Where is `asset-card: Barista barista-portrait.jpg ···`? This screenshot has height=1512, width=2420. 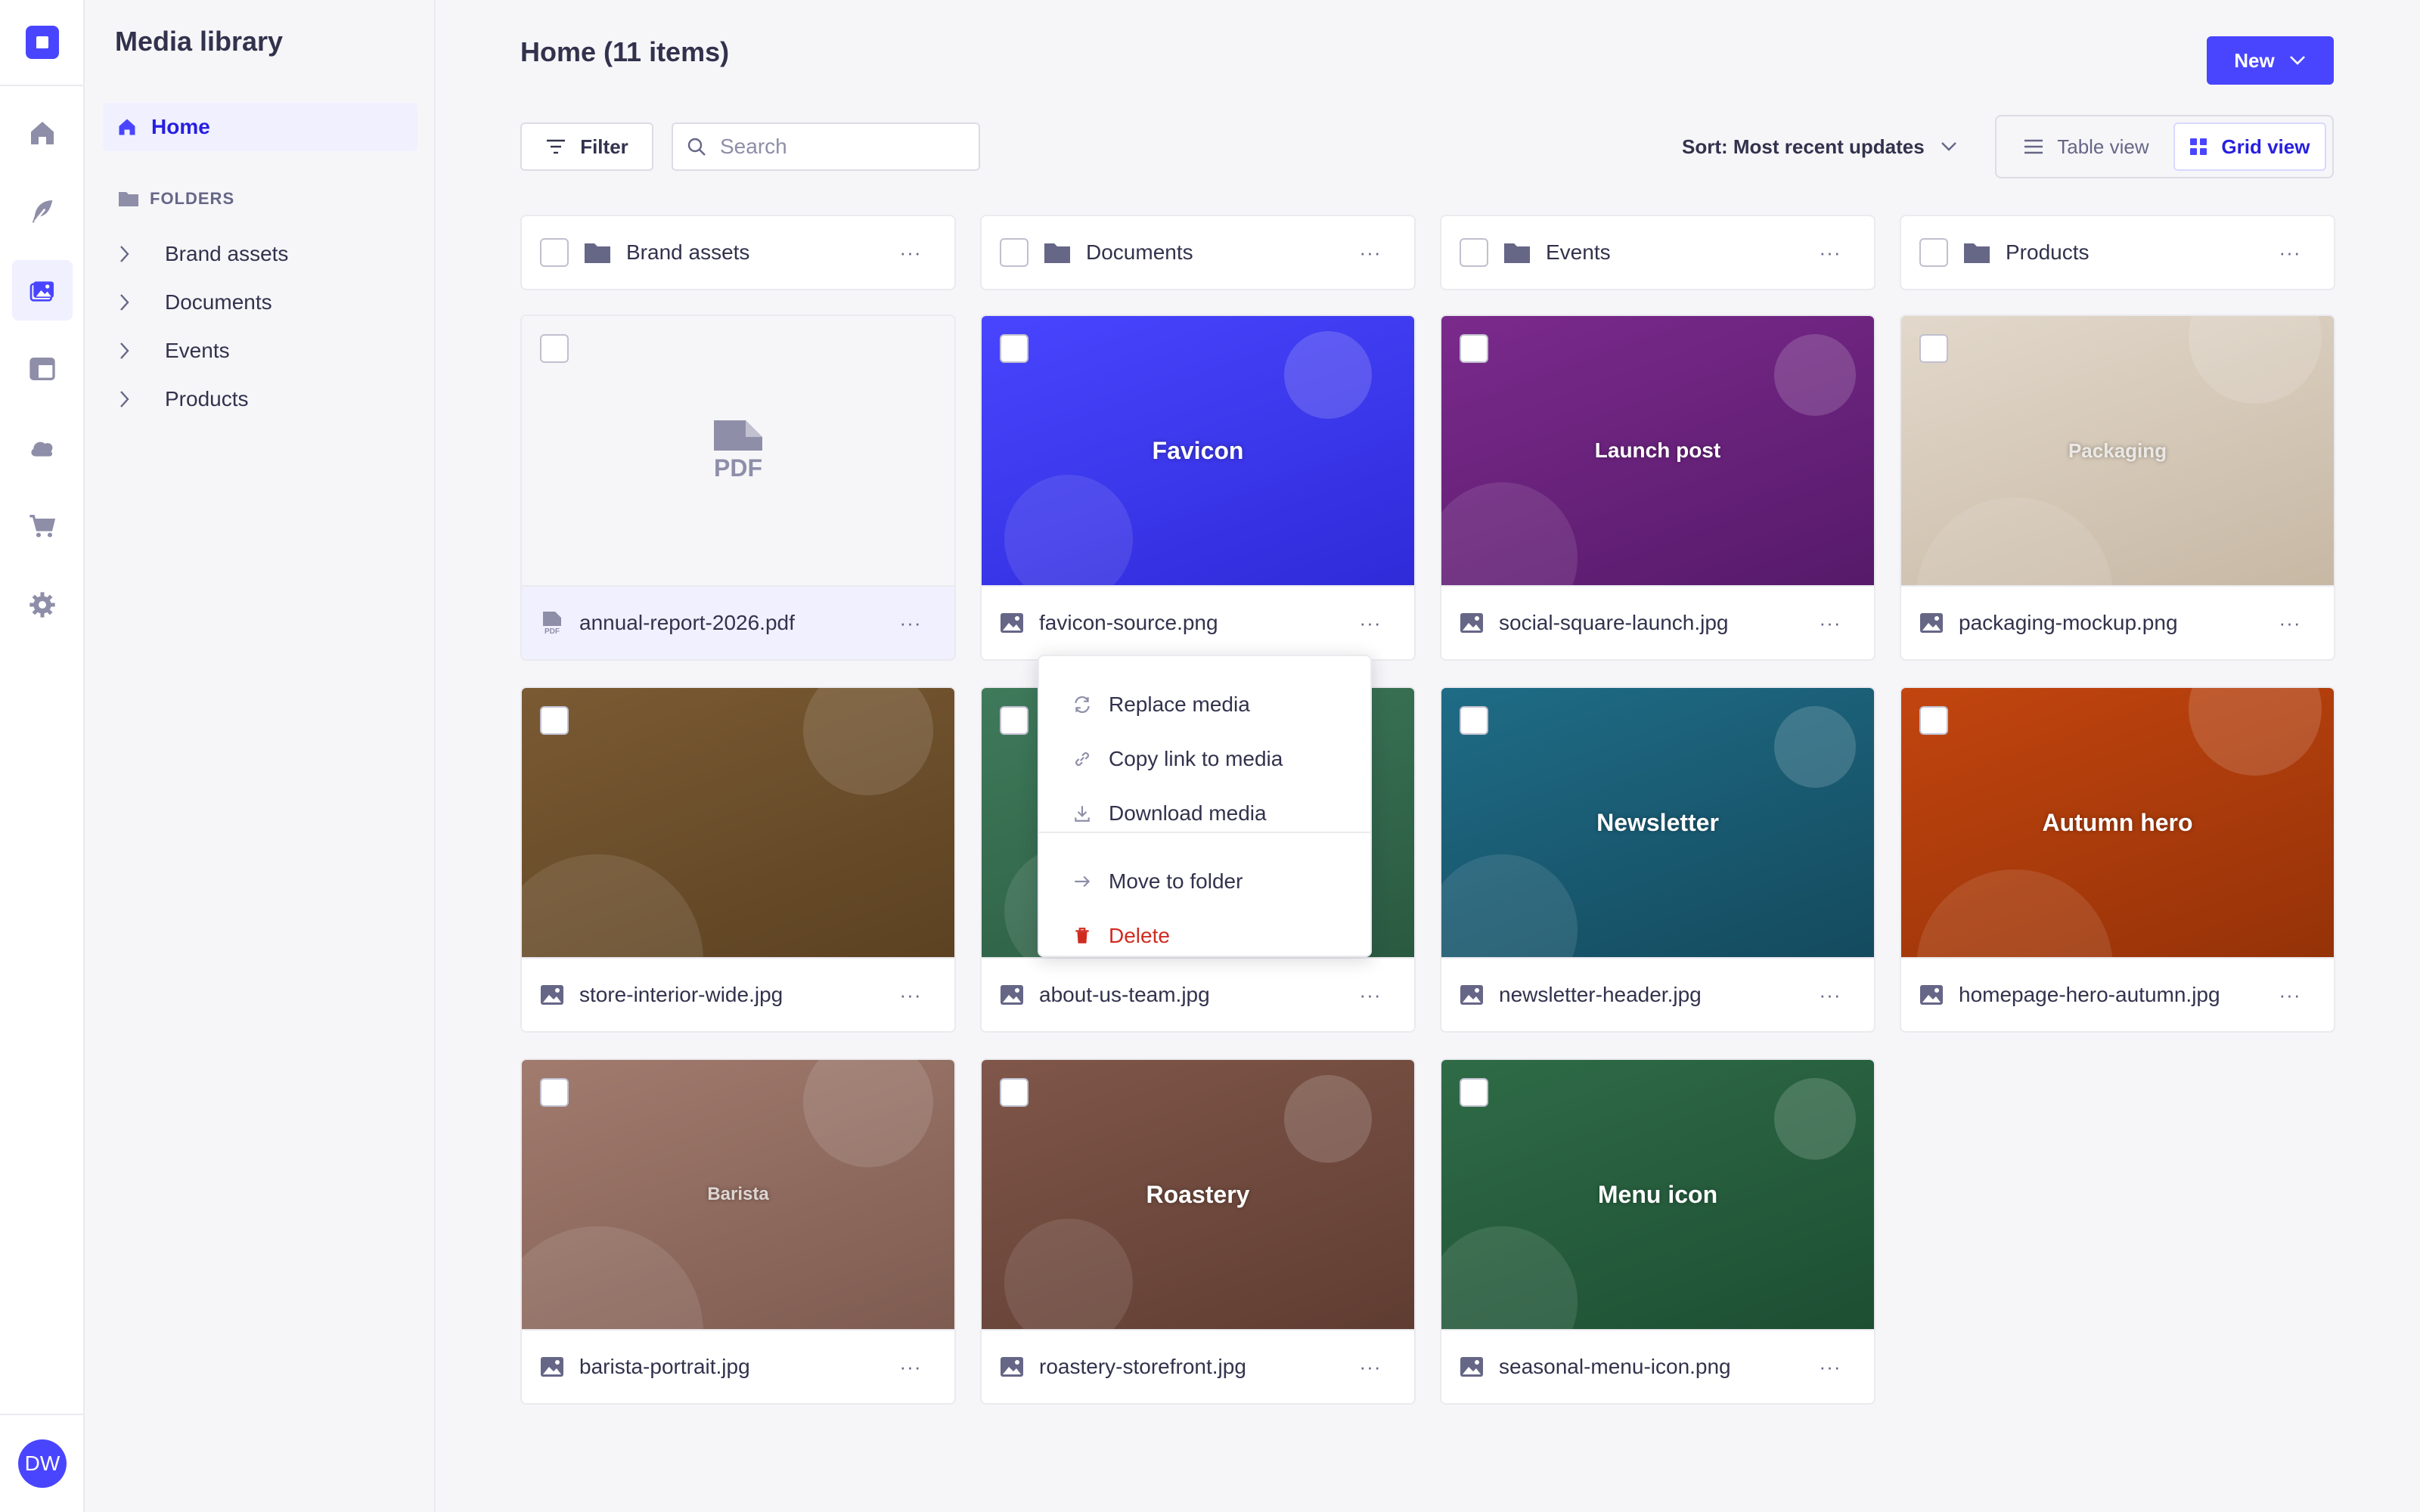 asset-card: Barista barista-portrait.jpg ··· is located at coordinates (738, 1231).